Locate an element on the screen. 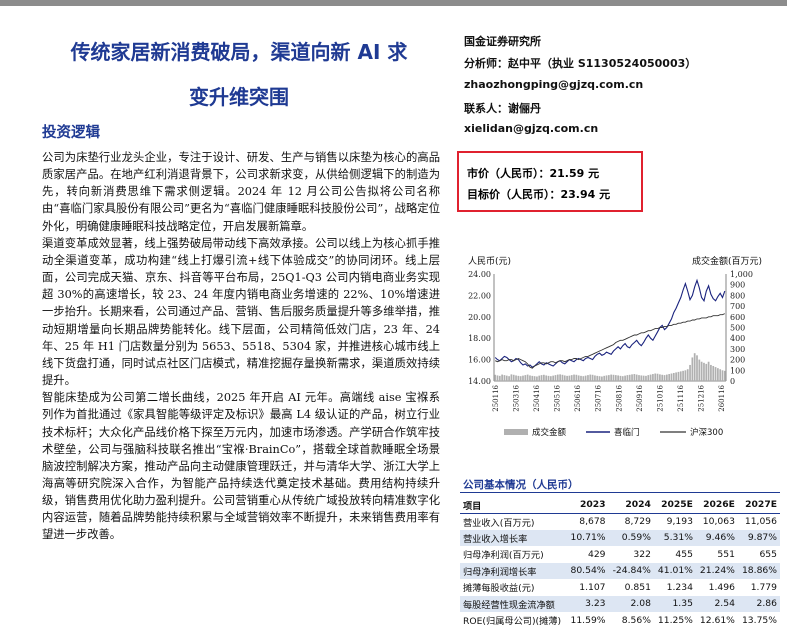 The image size is (787, 629). left-tick-label: 20.00 is located at coordinates (479, 317).